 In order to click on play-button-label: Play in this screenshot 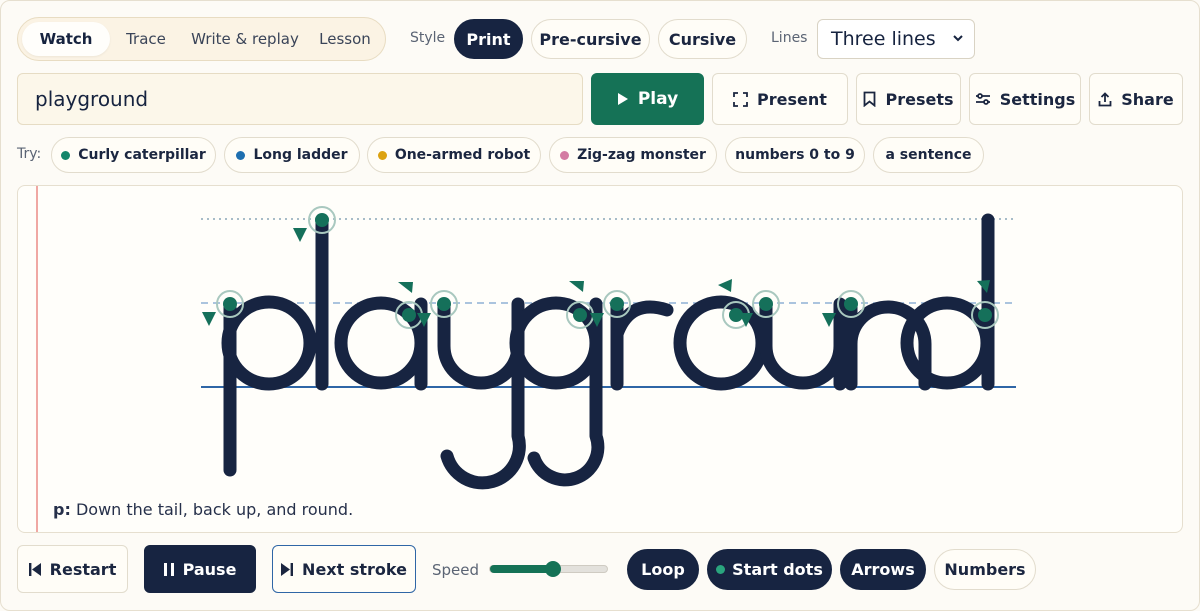, I will do `click(658, 99)`.